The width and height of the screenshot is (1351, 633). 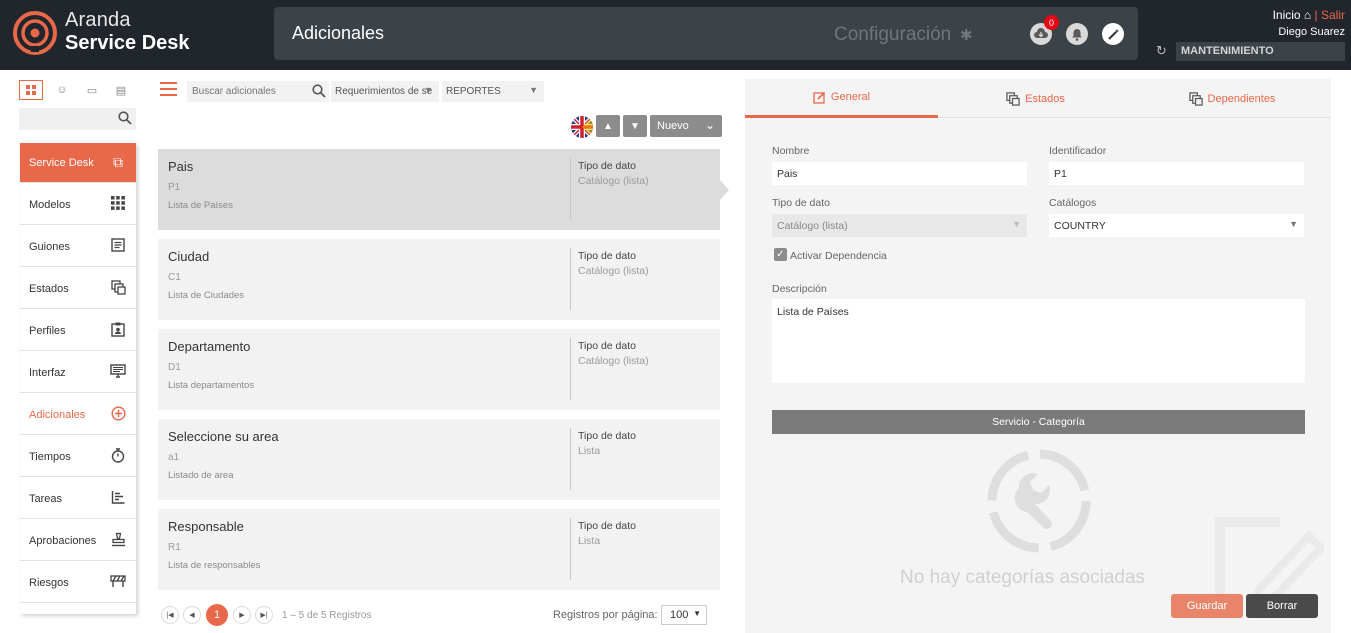 What do you see at coordinates (1161, 51) in the screenshot?
I see `refresh-icon: ↻` at bounding box center [1161, 51].